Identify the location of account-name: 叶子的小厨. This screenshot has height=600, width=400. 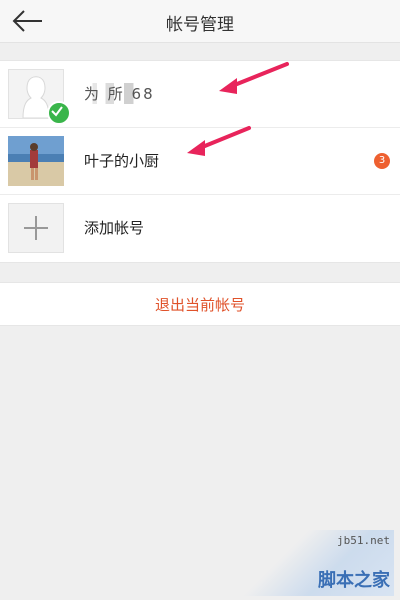
(122, 161).